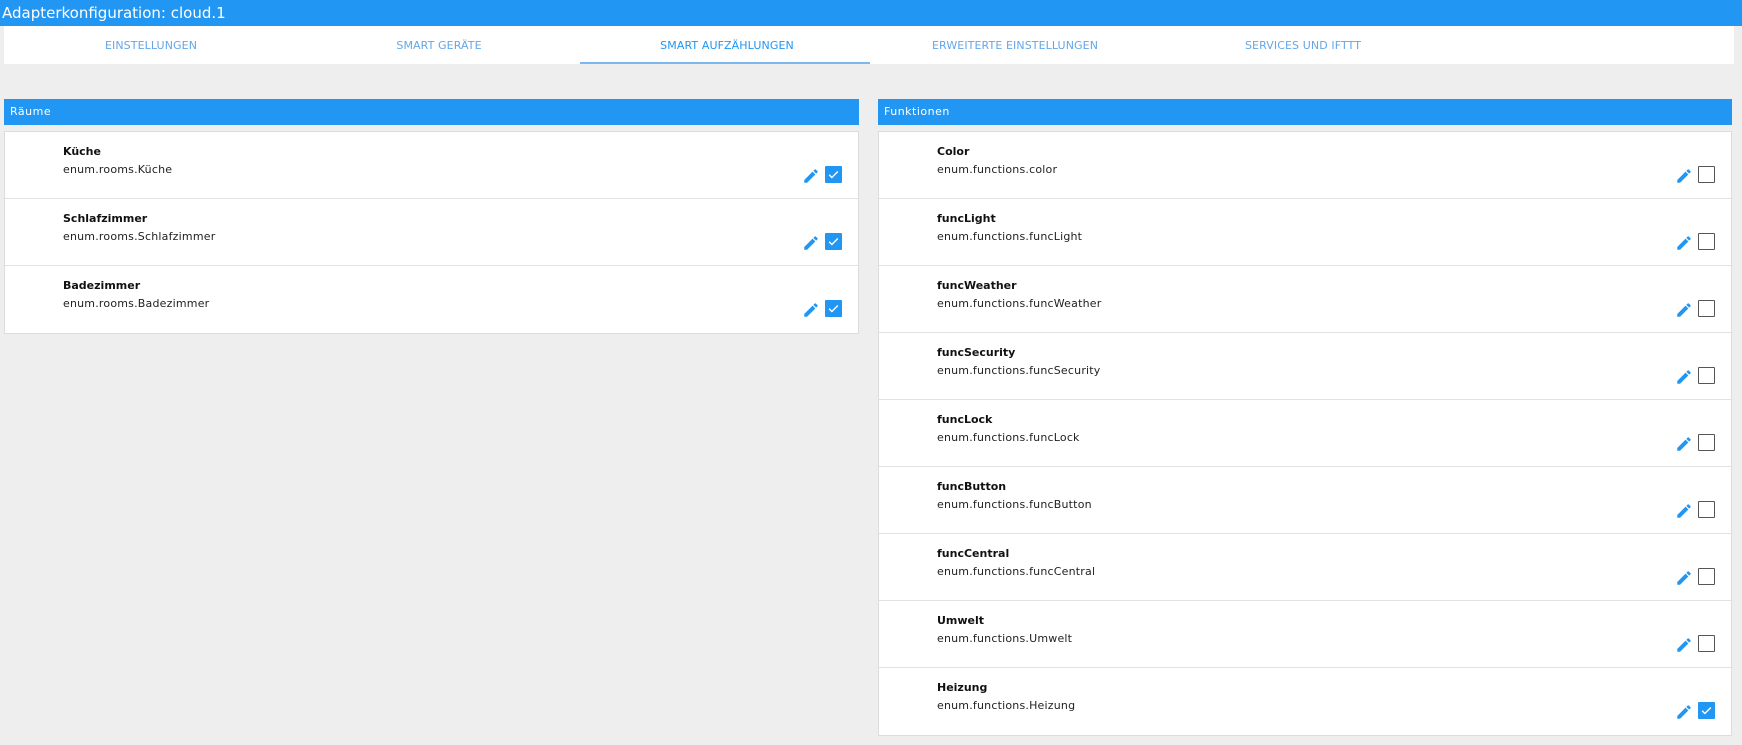 This screenshot has width=1742, height=745. I want to click on item-id: enum.rooms.Küche, so click(118, 169).